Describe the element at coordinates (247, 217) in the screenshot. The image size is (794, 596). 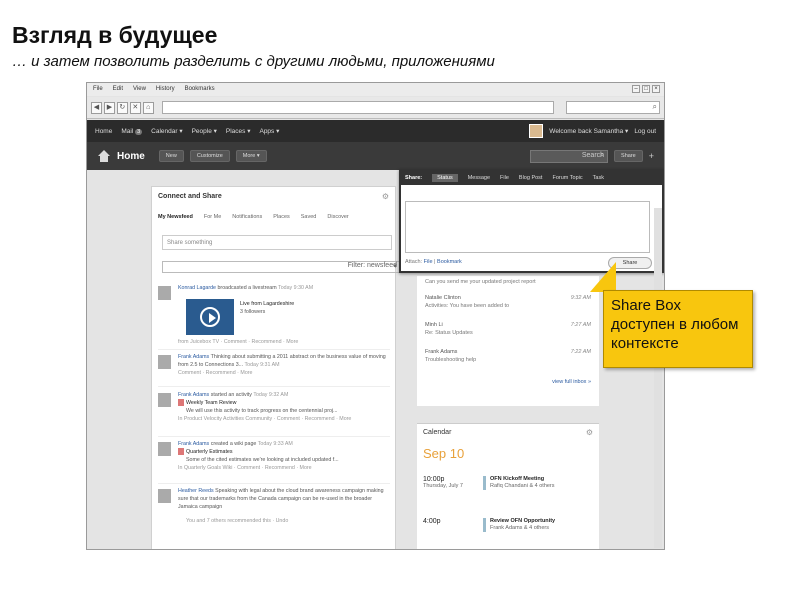
I see `tab-notifications: Notifications` at that location.